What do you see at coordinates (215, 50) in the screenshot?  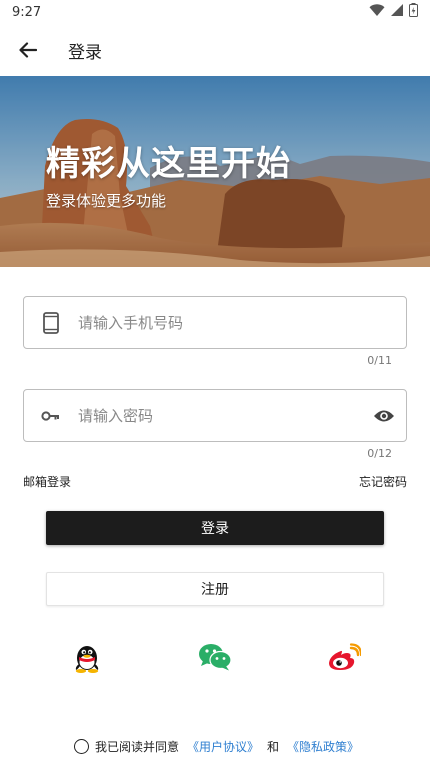 I see `app-bar: 登录` at bounding box center [215, 50].